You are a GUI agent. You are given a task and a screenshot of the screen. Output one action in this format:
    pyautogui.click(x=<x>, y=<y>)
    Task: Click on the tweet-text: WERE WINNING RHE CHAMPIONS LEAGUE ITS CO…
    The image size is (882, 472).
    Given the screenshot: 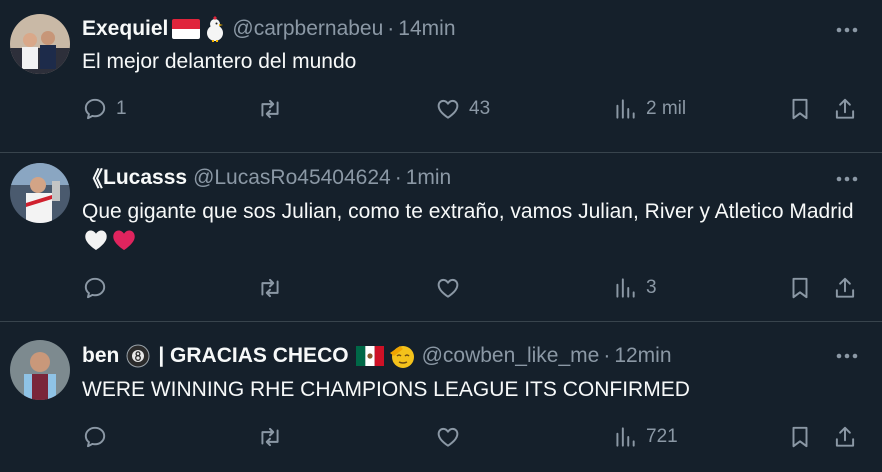 What is the action you would take?
    pyautogui.click(x=472, y=390)
    